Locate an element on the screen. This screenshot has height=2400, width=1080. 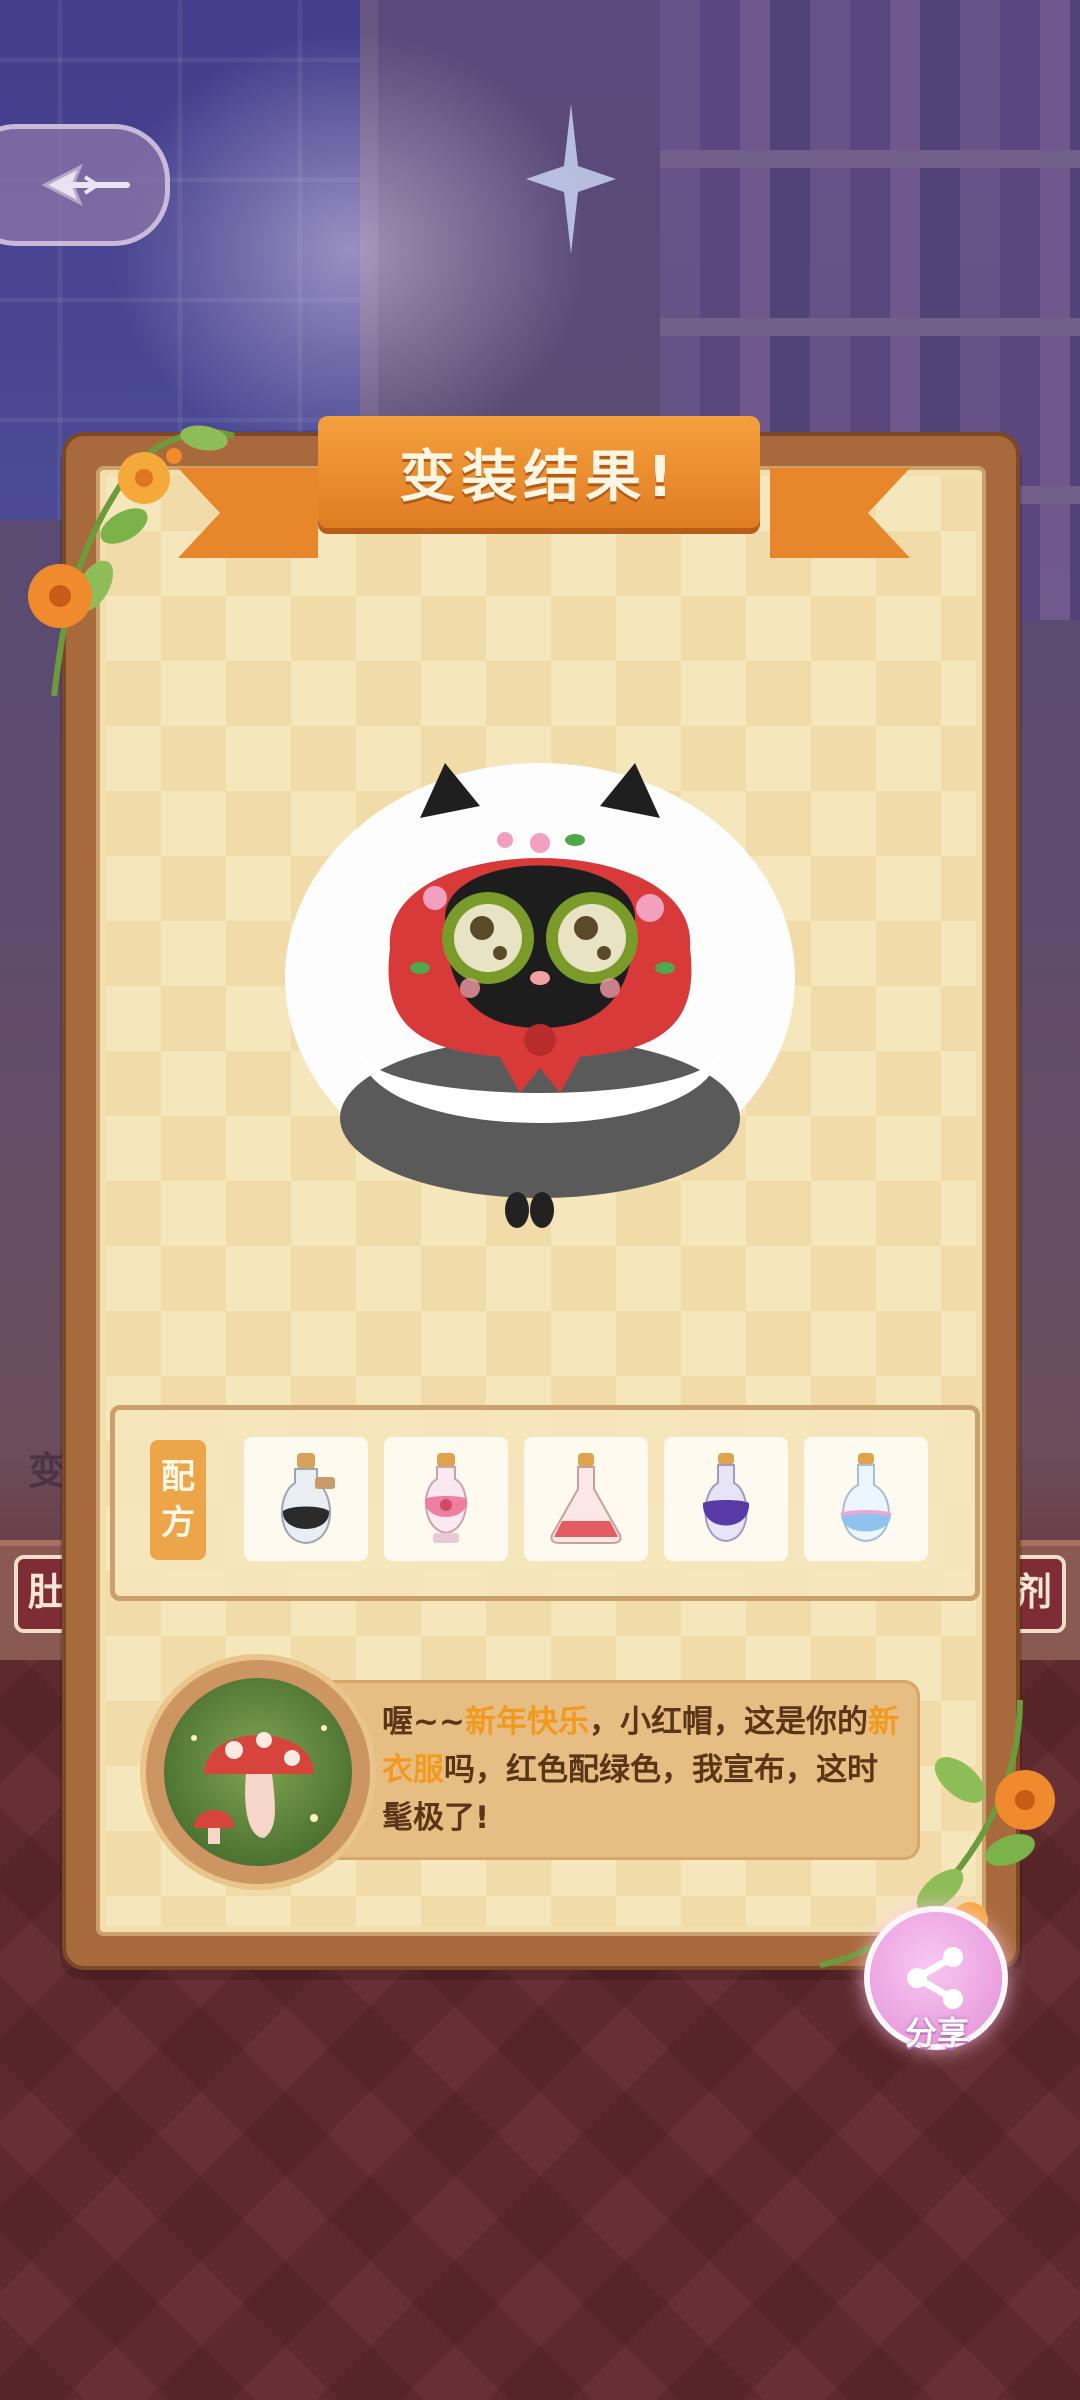
character-red-hood-cat is located at coordinates (540, 995).